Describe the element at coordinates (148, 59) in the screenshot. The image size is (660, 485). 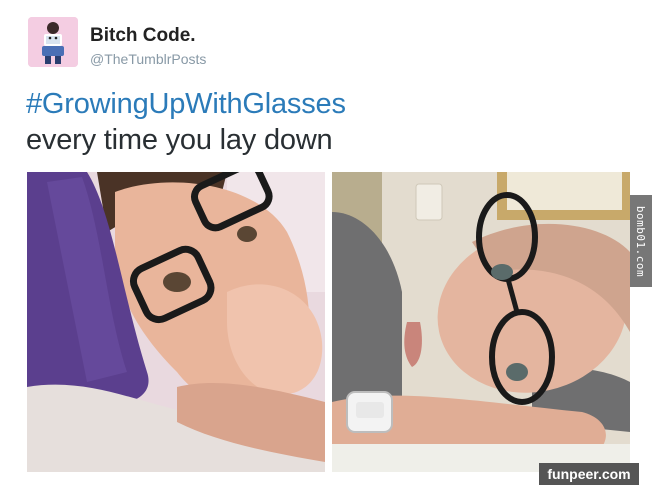
I see `user-handle: @TheTumblrPosts` at that location.